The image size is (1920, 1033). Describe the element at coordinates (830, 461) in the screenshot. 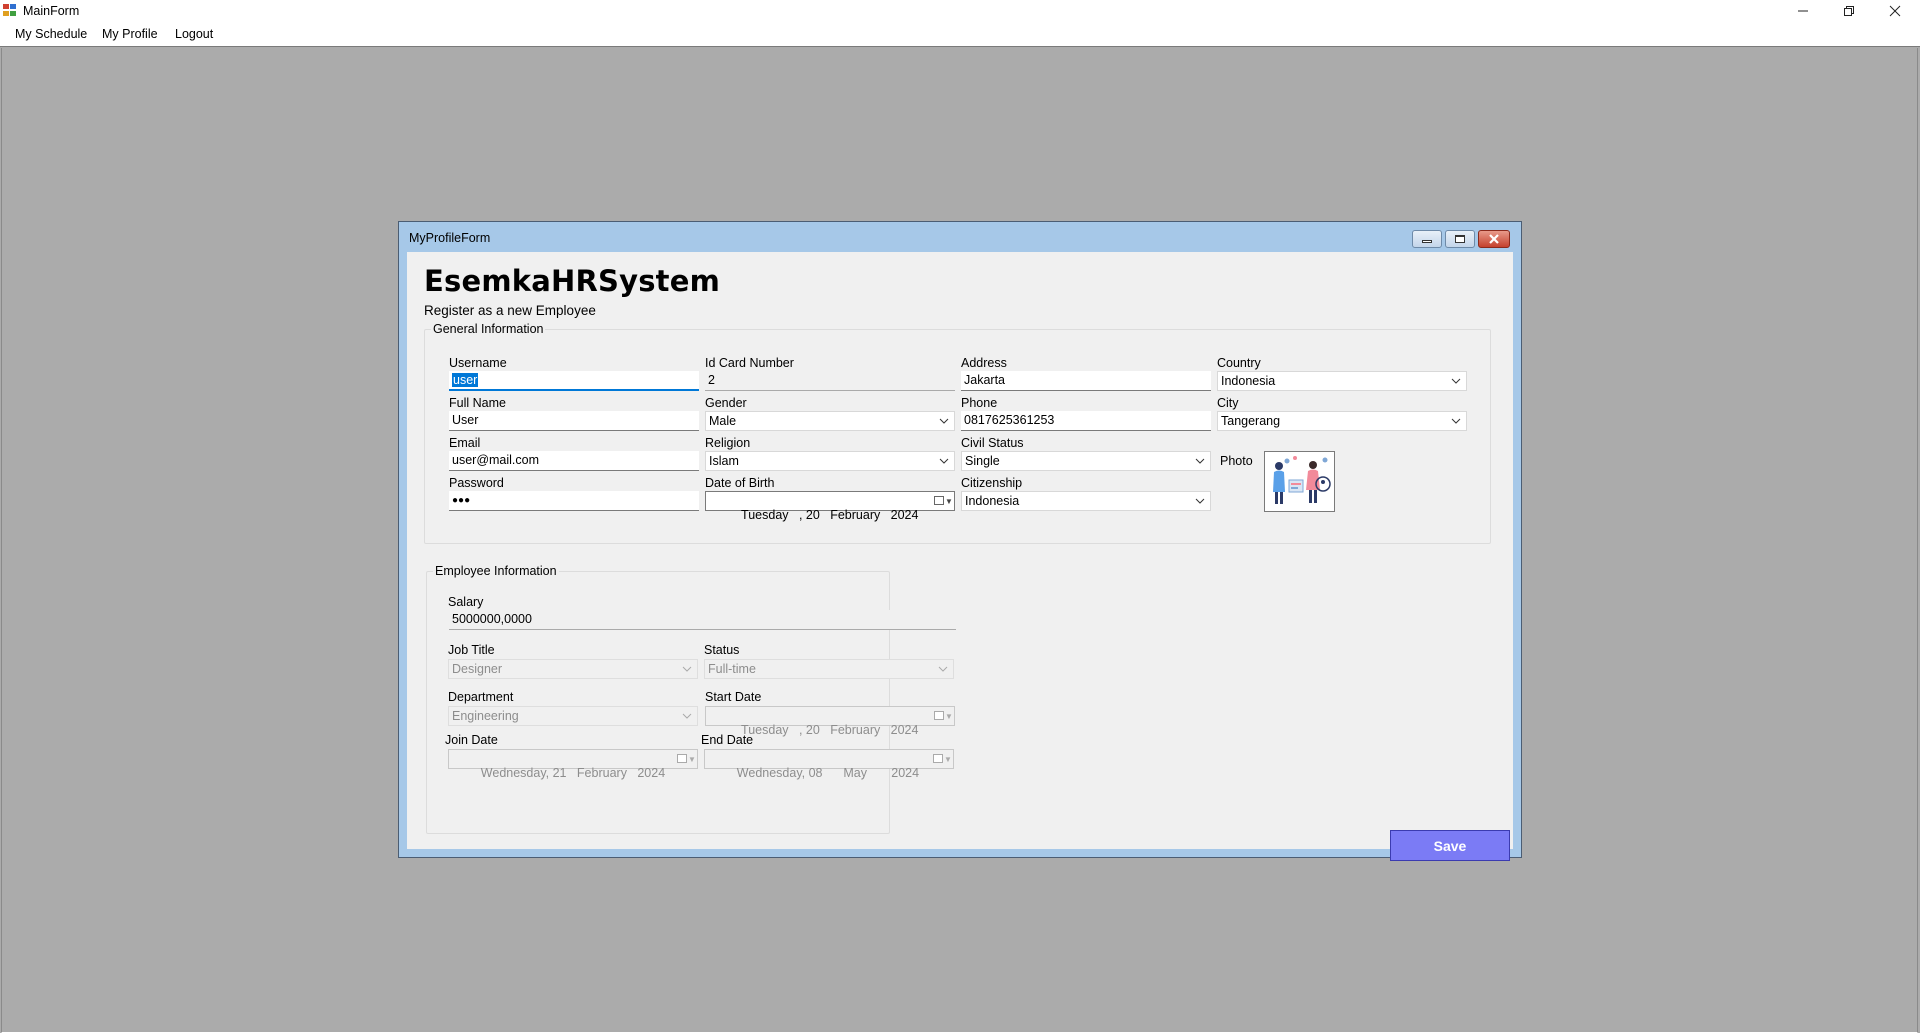

I see `religion-select: Islam` at that location.